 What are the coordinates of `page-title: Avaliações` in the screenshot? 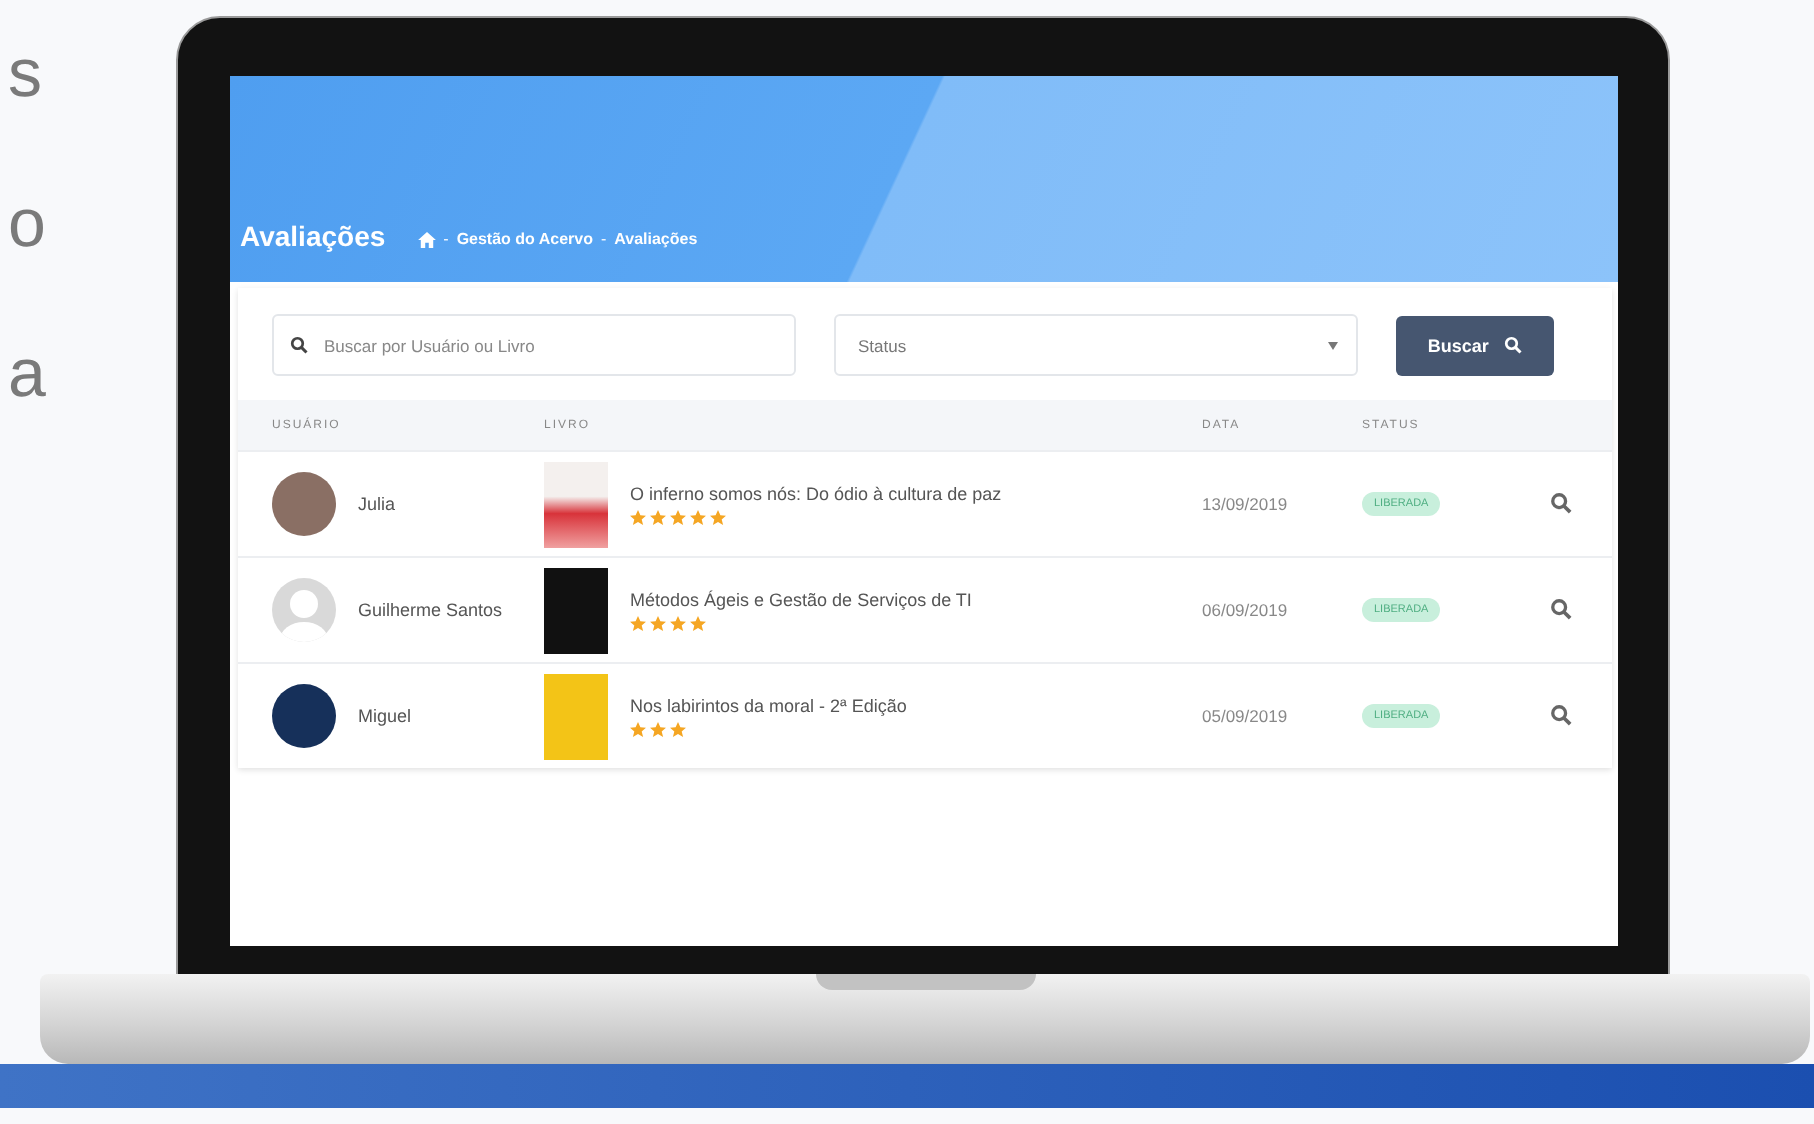 It's located at (313, 236).